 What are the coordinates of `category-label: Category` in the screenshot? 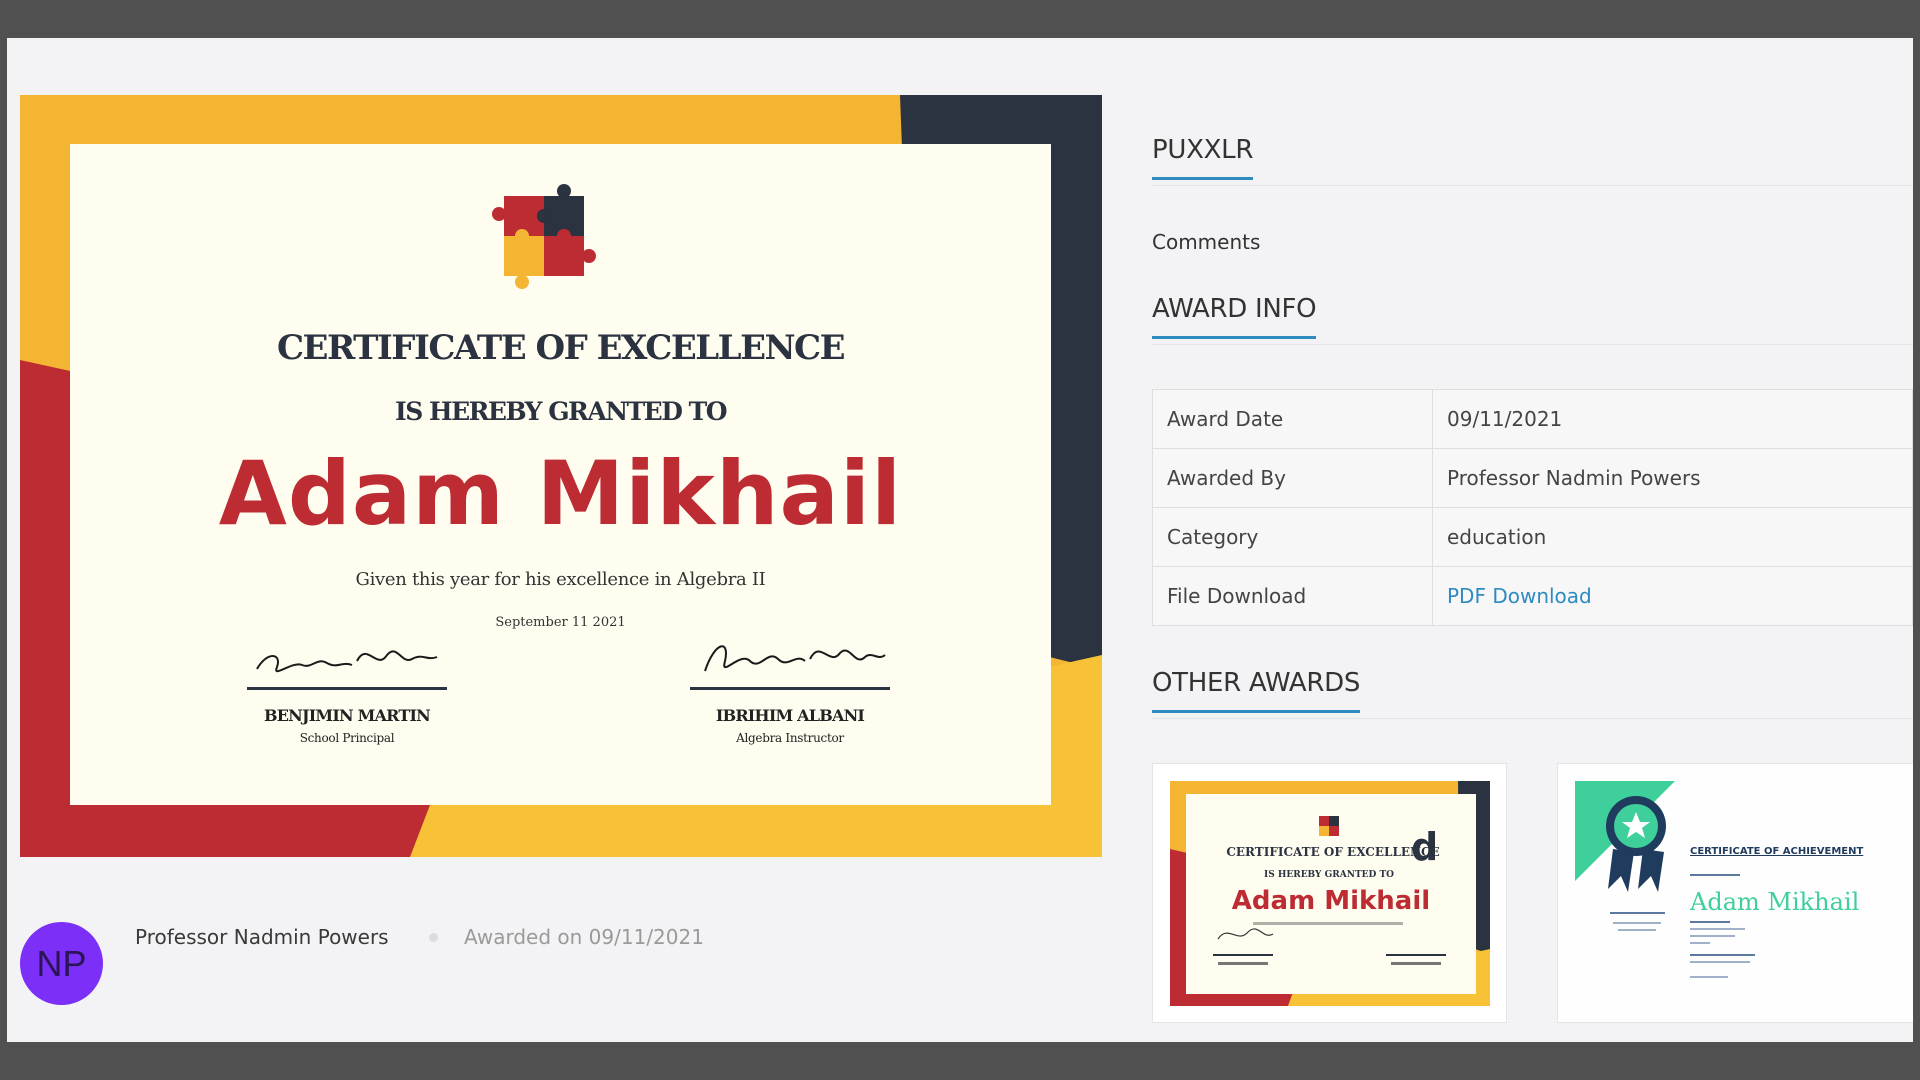 It's located at (1292, 537).